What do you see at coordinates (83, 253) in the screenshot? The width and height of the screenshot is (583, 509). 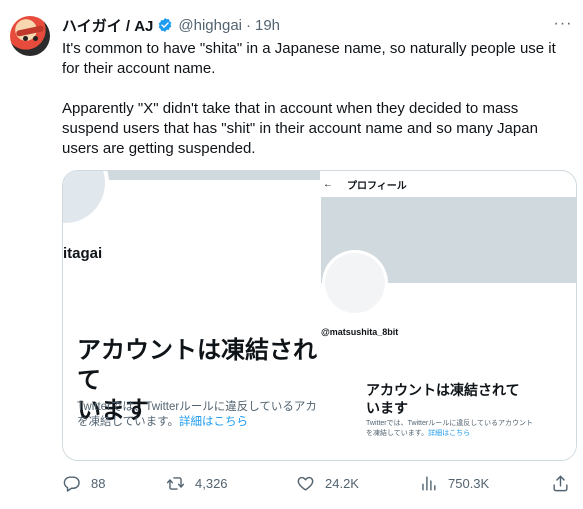 I see `suspended-username: itagai` at bounding box center [83, 253].